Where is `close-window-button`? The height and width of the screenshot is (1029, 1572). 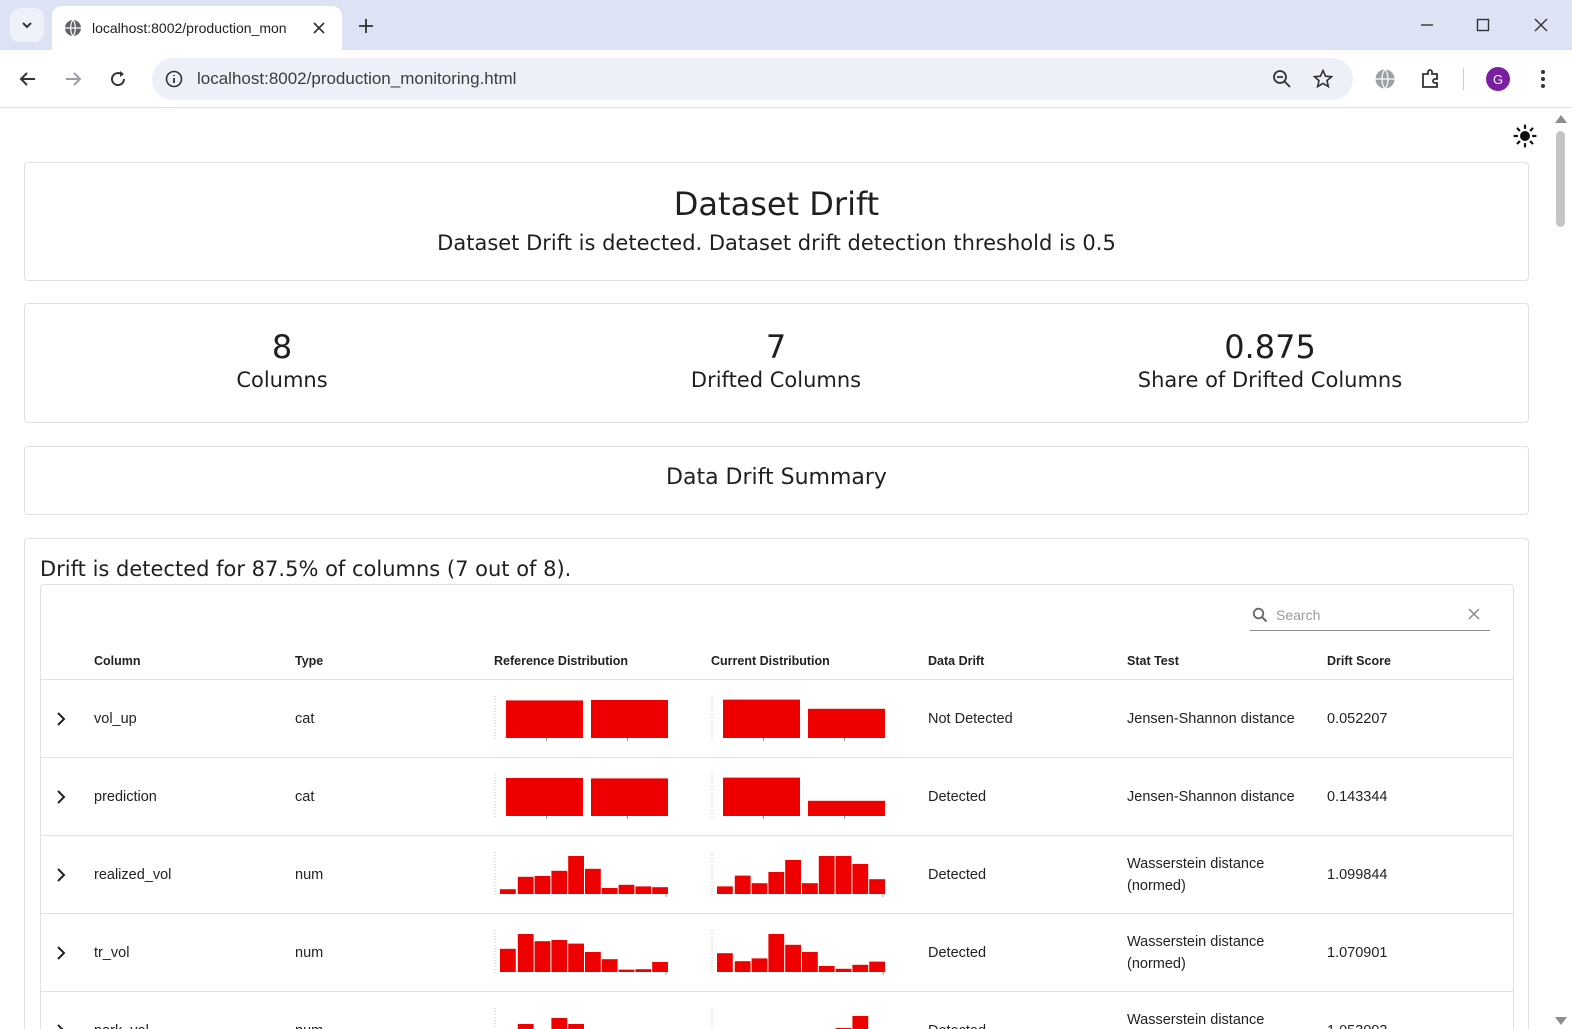
close-window-button is located at coordinates (1541, 25).